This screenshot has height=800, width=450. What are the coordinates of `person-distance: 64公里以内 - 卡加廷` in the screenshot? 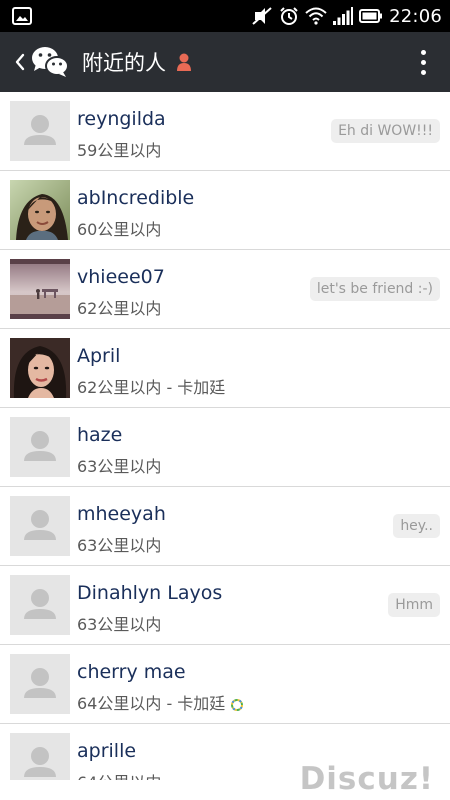 It's located at (160, 702).